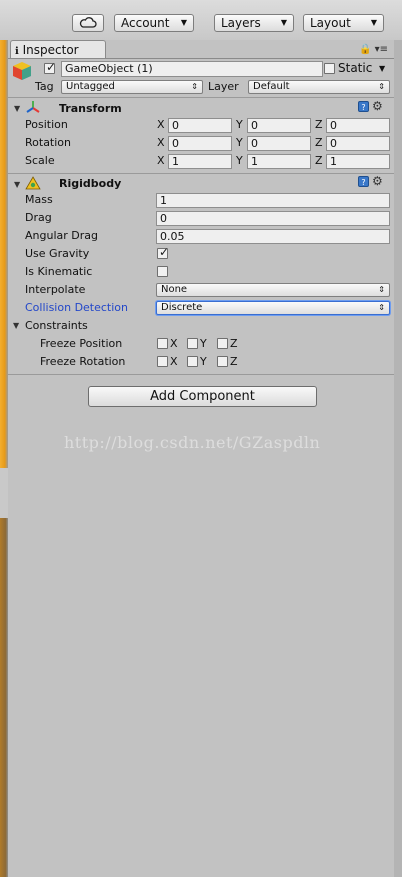  What do you see at coordinates (200, 161) in the screenshot?
I see `scale-x-field: 1` at bounding box center [200, 161].